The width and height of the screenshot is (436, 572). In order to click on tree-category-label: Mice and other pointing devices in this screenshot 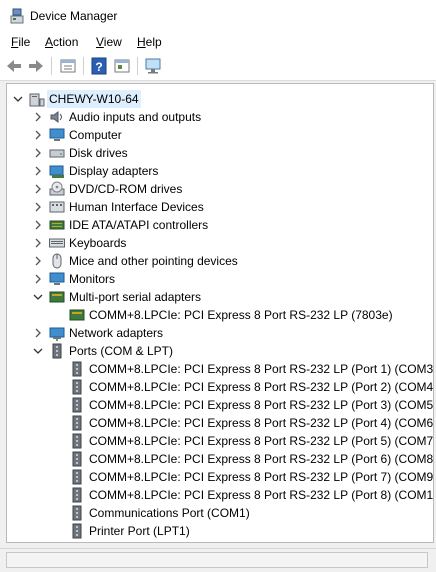, I will do `click(153, 261)`.